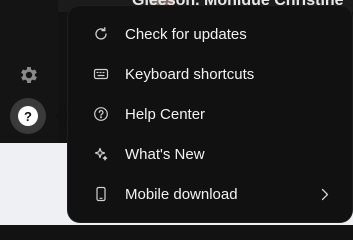 The image size is (353, 240). Describe the element at coordinates (190, 74) in the screenshot. I see `menu-item-label: Keyboard shortcuts` at that location.